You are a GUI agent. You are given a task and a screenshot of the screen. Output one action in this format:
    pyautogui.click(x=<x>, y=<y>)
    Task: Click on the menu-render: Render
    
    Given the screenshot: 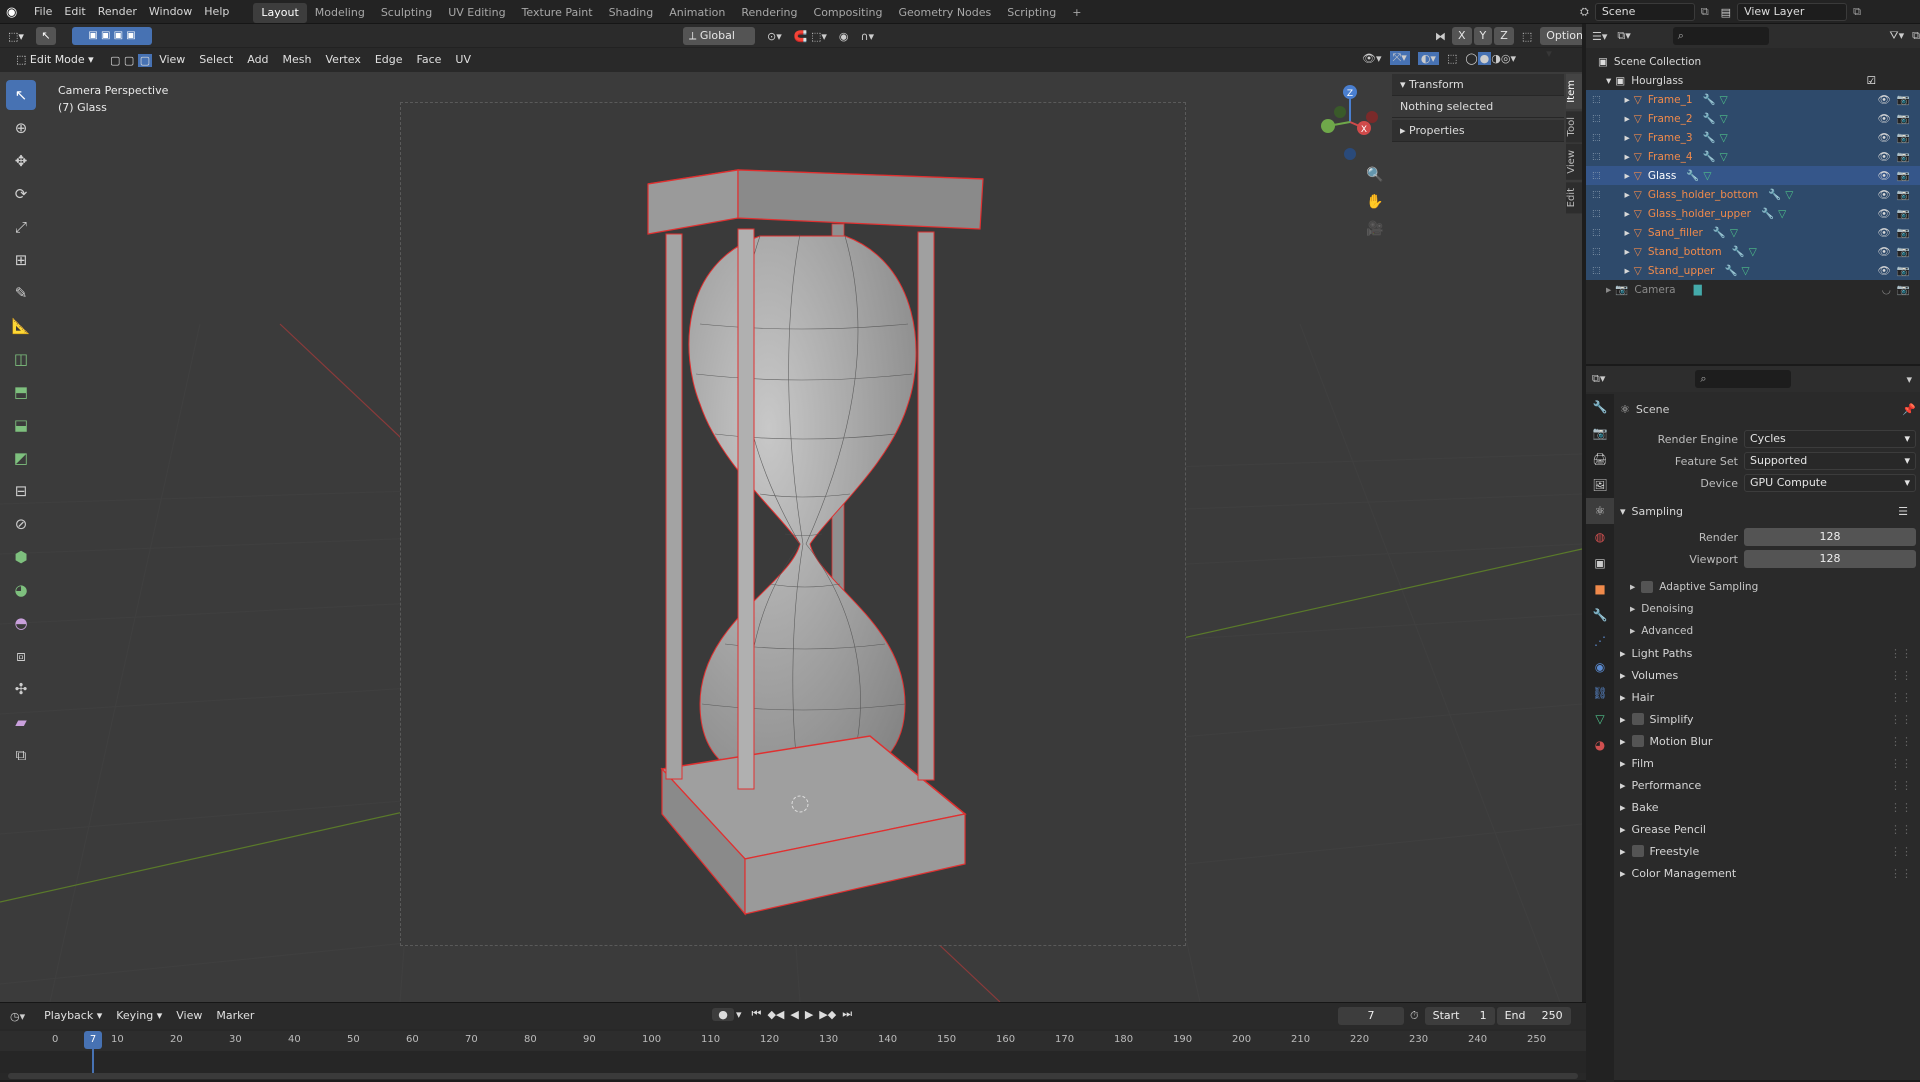 What is the action you would take?
    pyautogui.click(x=117, y=12)
    